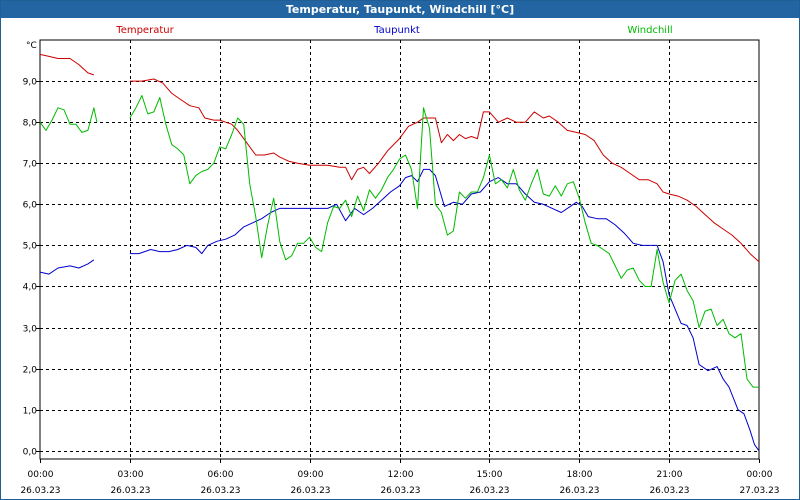 Image resolution: width=800 pixels, height=500 pixels. I want to click on x-tick-time-label: 15:00, so click(490, 475).